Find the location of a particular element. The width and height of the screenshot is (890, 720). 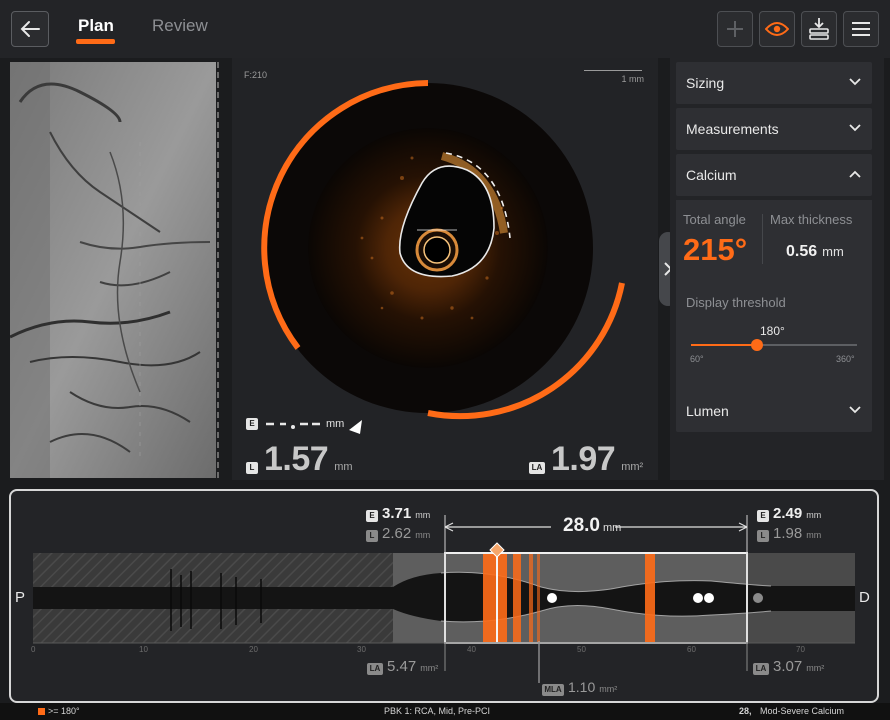

right-ref-e-badge: E is located at coordinates (763, 516).